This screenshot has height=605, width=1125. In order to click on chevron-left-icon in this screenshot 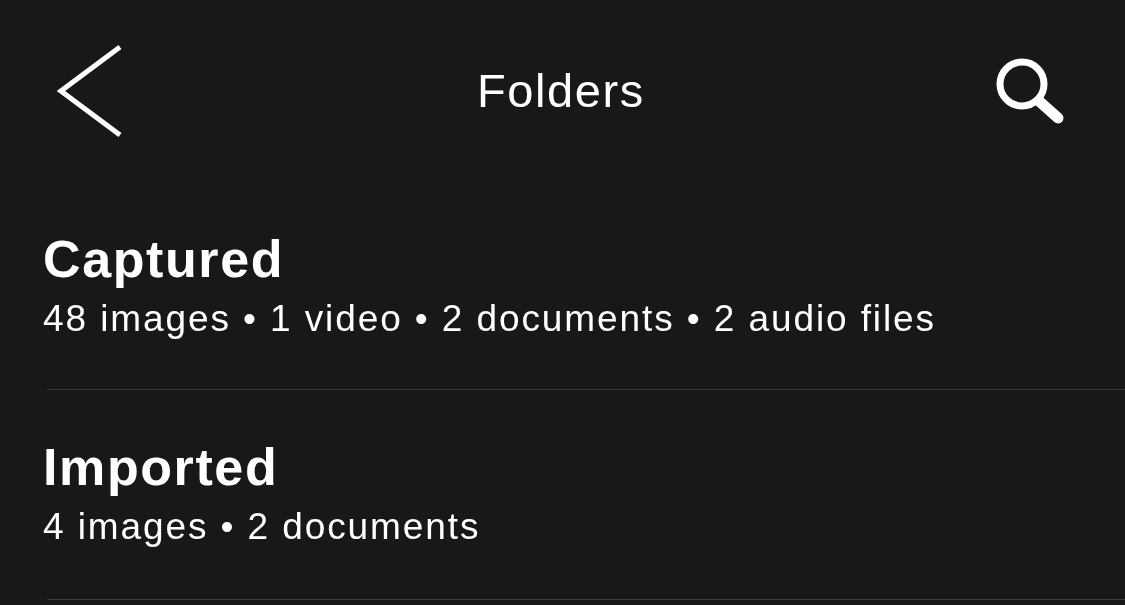, I will do `click(90, 91)`.